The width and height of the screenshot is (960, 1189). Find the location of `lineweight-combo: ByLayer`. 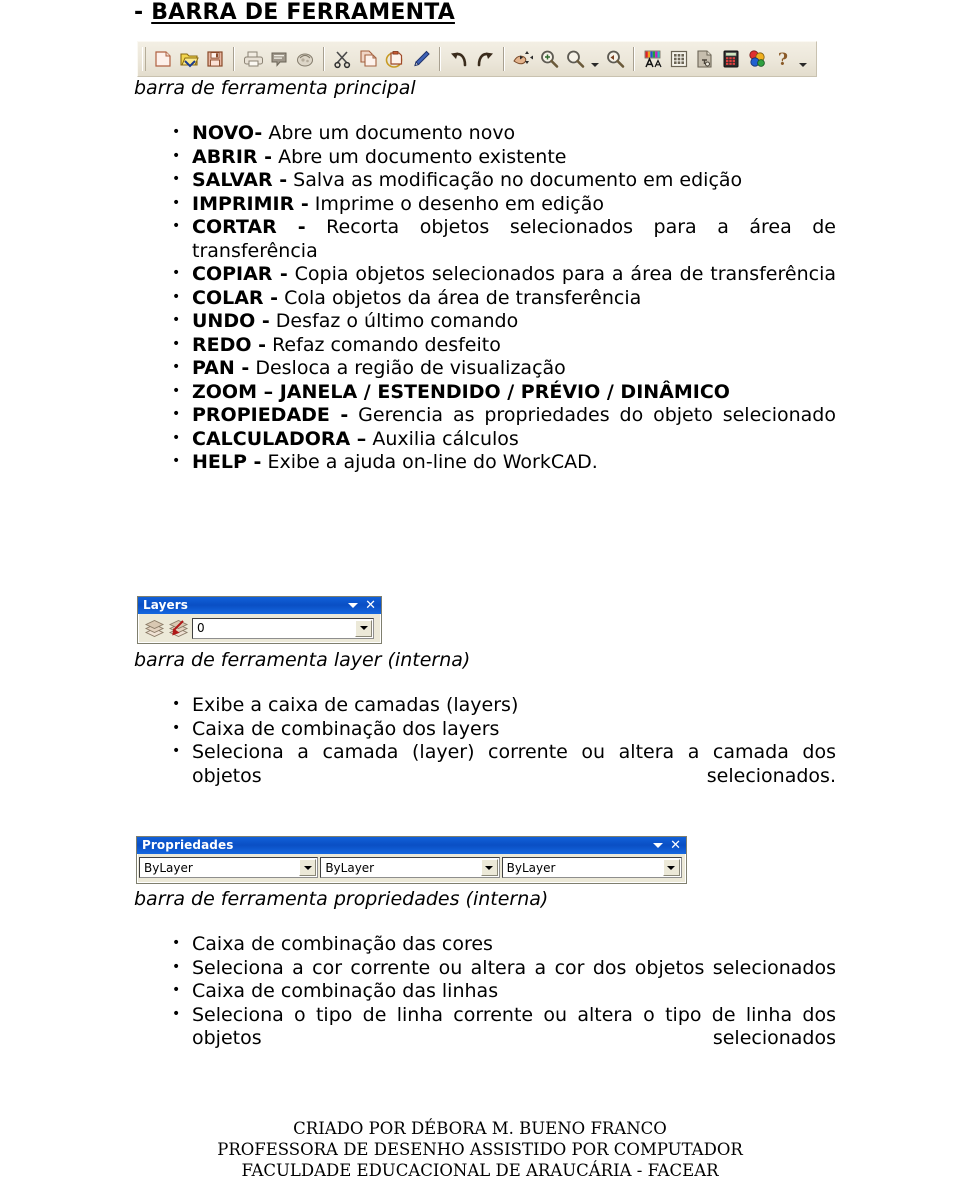

lineweight-combo: ByLayer is located at coordinates (591, 867).